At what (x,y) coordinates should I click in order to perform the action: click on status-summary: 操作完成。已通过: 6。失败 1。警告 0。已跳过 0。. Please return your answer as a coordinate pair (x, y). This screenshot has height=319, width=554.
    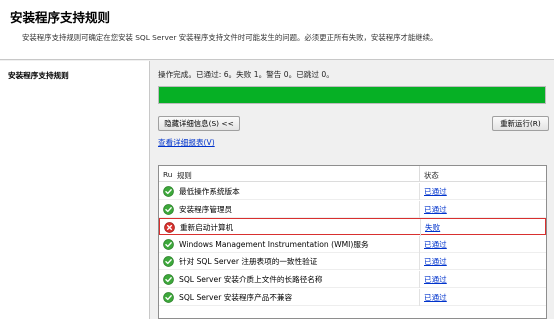
    Looking at the image, I should click on (246, 74).